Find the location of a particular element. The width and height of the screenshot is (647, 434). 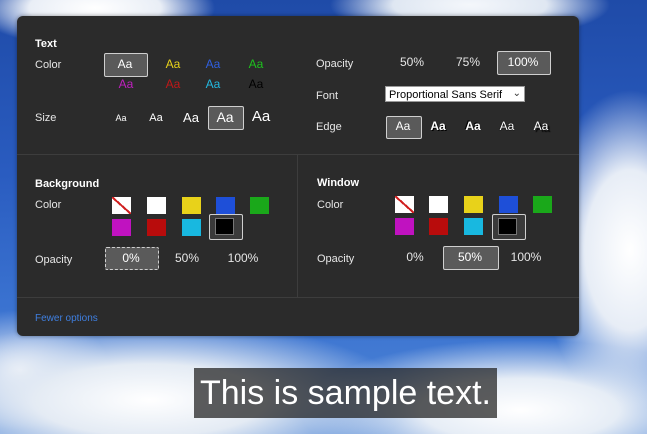

background-color-magenta is located at coordinates (121, 227).